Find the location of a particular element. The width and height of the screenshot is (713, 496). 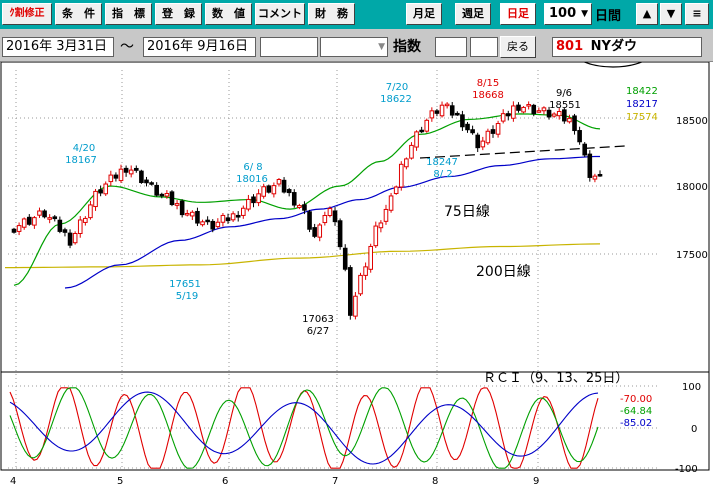

annotation-date: 4/20 is located at coordinates (84, 148).